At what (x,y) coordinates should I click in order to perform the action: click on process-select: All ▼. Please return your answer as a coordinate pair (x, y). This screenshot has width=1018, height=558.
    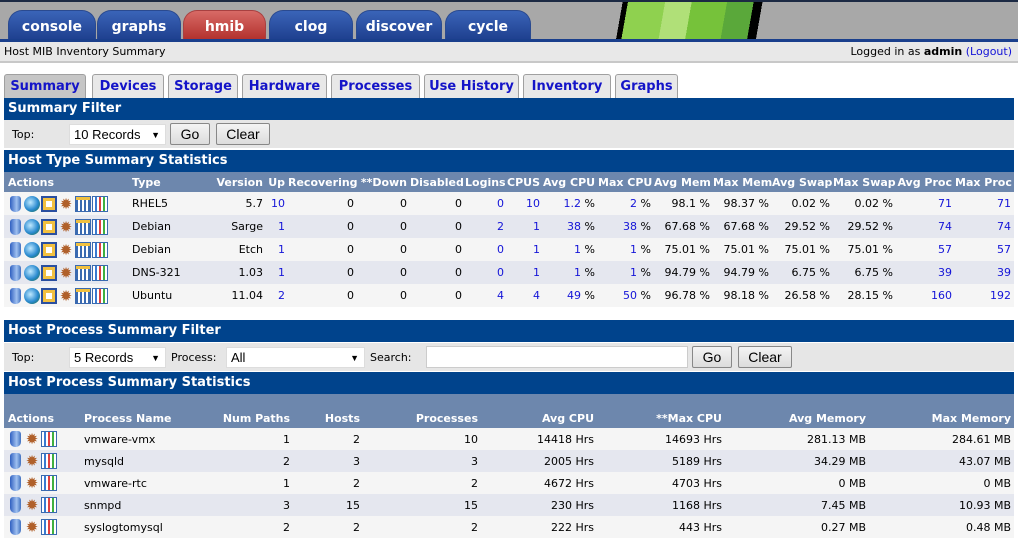
    Looking at the image, I should click on (295, 357).